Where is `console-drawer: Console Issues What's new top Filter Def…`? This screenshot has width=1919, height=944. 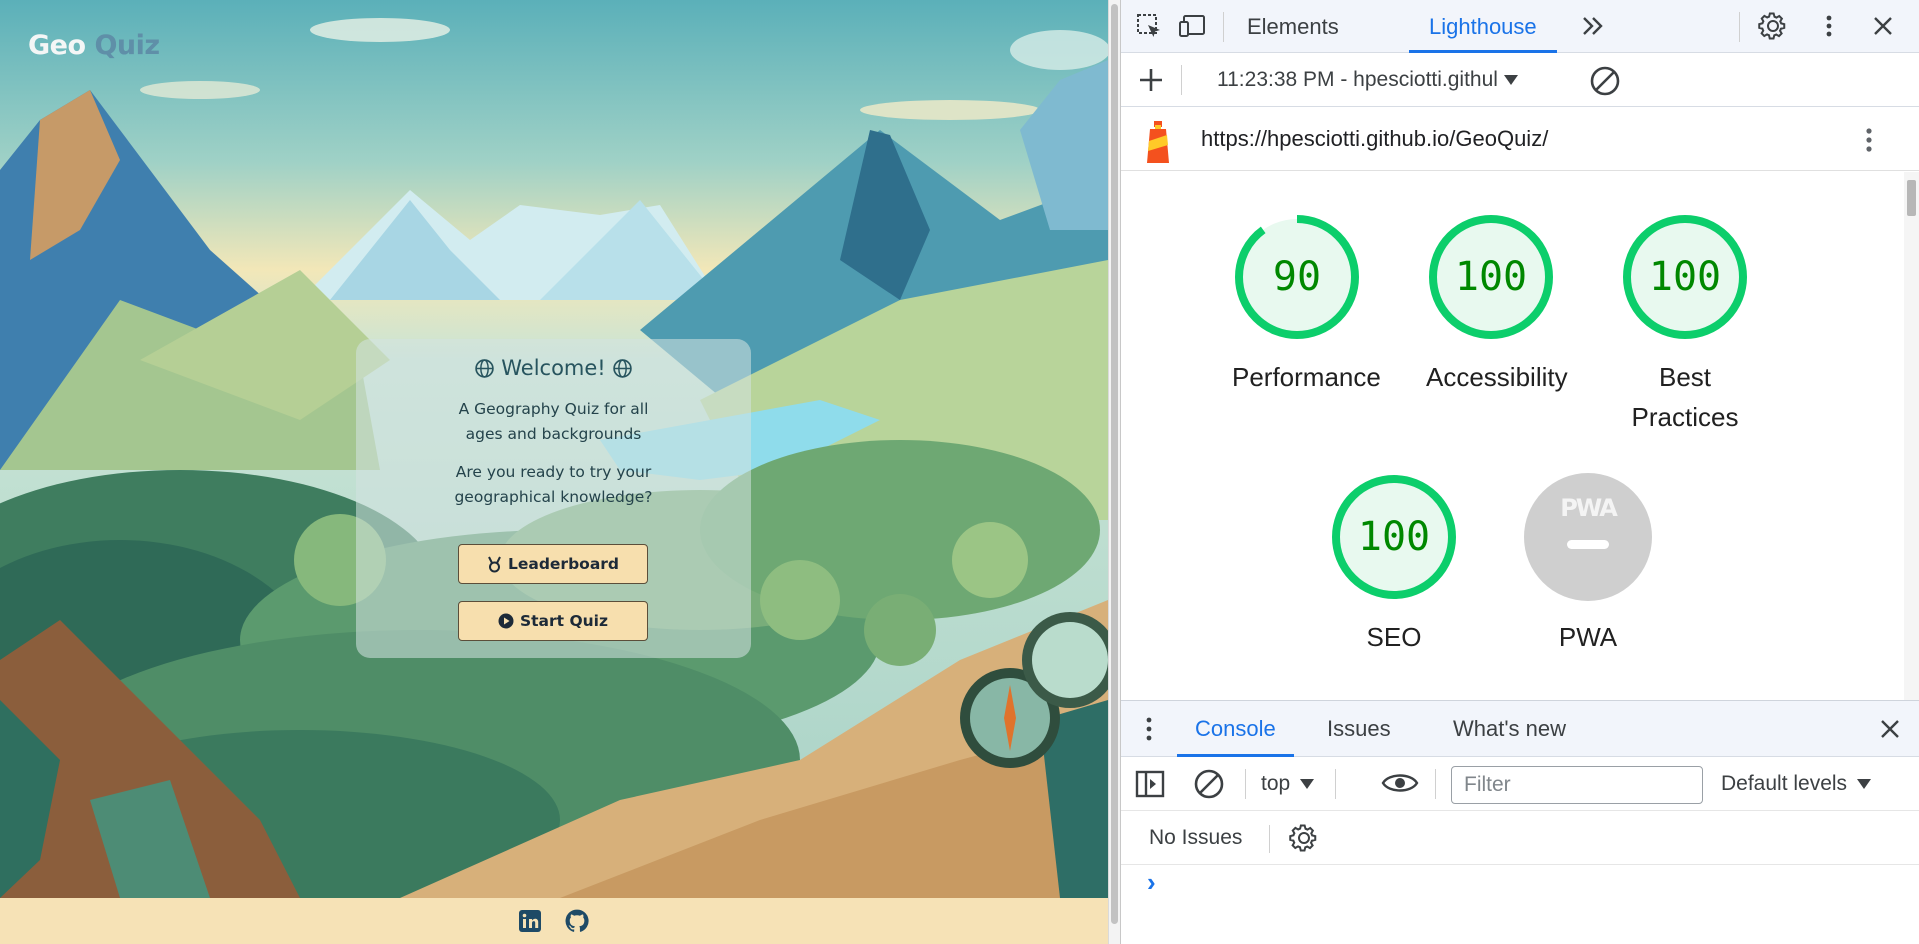 console-drawer: Console Issues What's new top Filter Def… is located at coordinates (1520, 822).